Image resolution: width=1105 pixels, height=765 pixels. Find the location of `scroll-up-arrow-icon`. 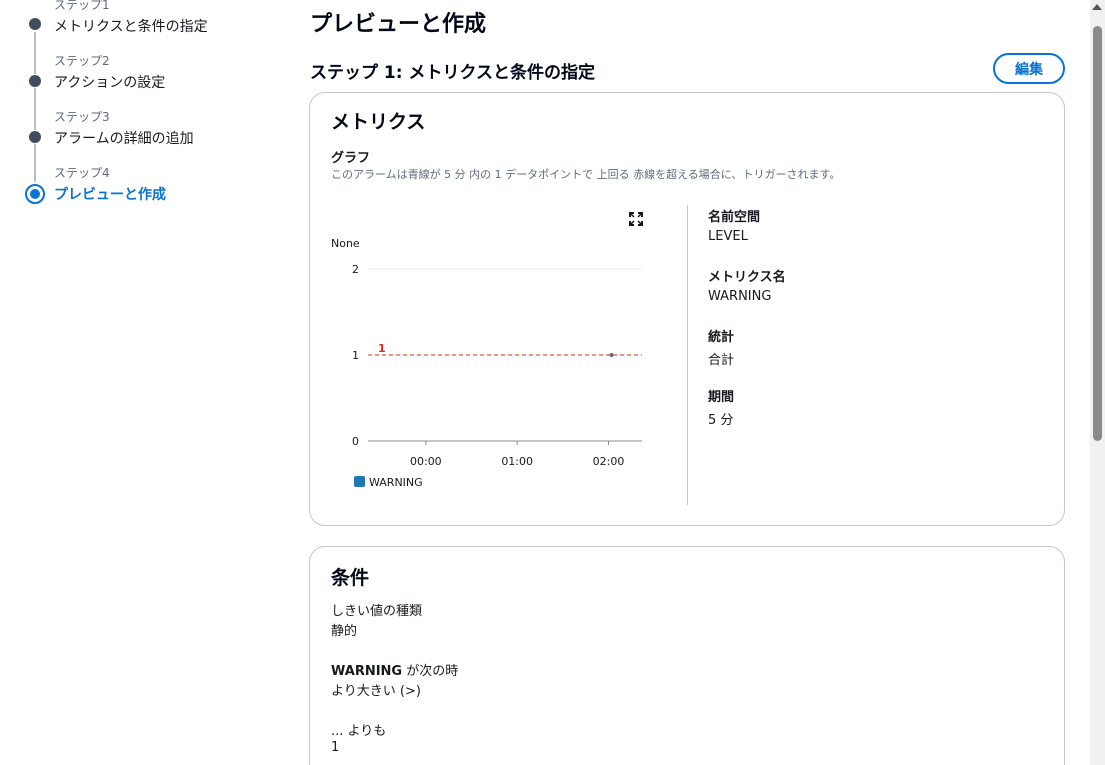

scroll-up-arrow-icon is located at coordinates (1097, 7).